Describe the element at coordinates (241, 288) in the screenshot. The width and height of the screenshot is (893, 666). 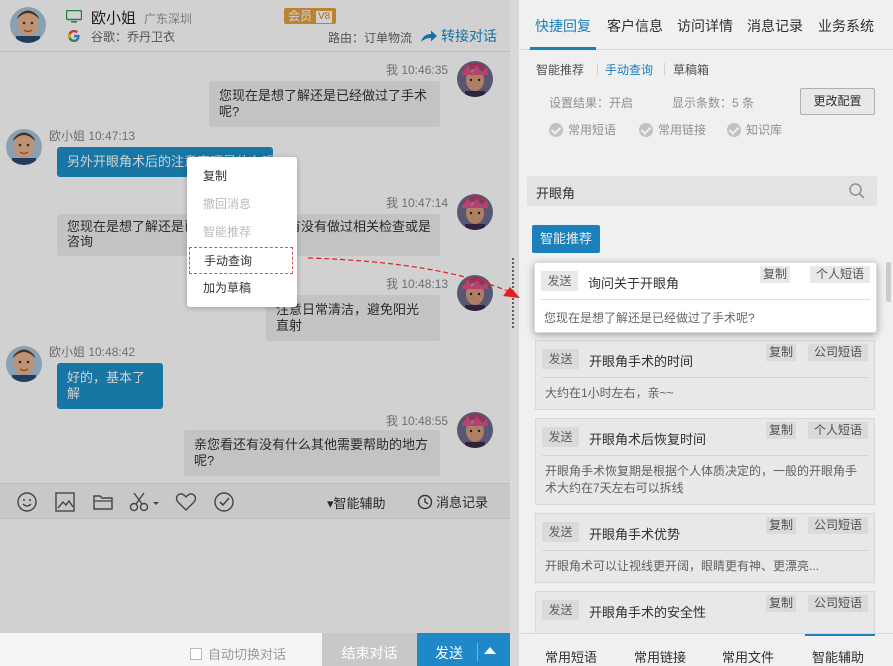
I see `ctx-add-draft: 加为草稿` at that location.